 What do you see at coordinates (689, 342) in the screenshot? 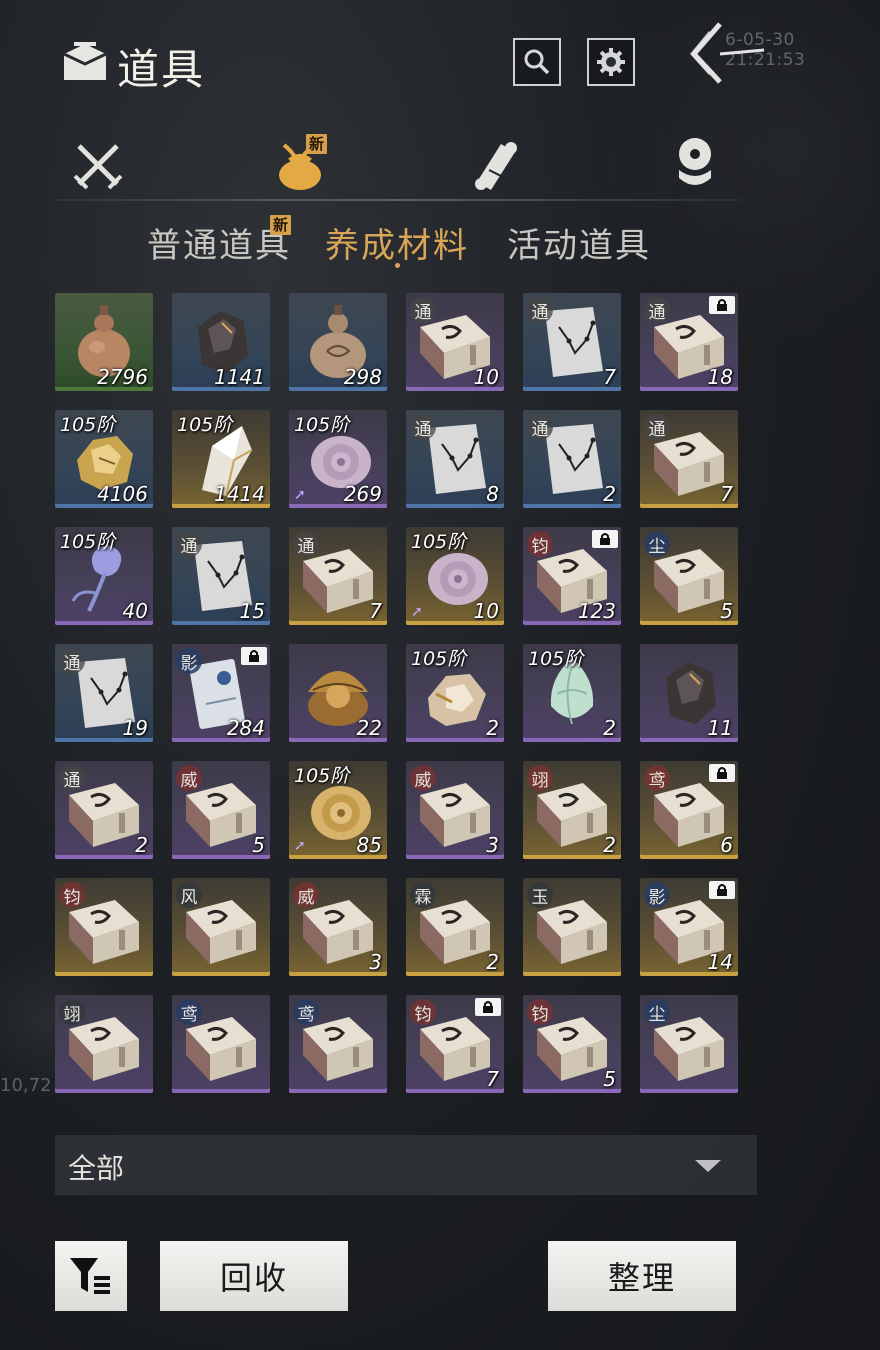
I see `inventory-item-slot: 通 18` at bounding box center [689, 342].